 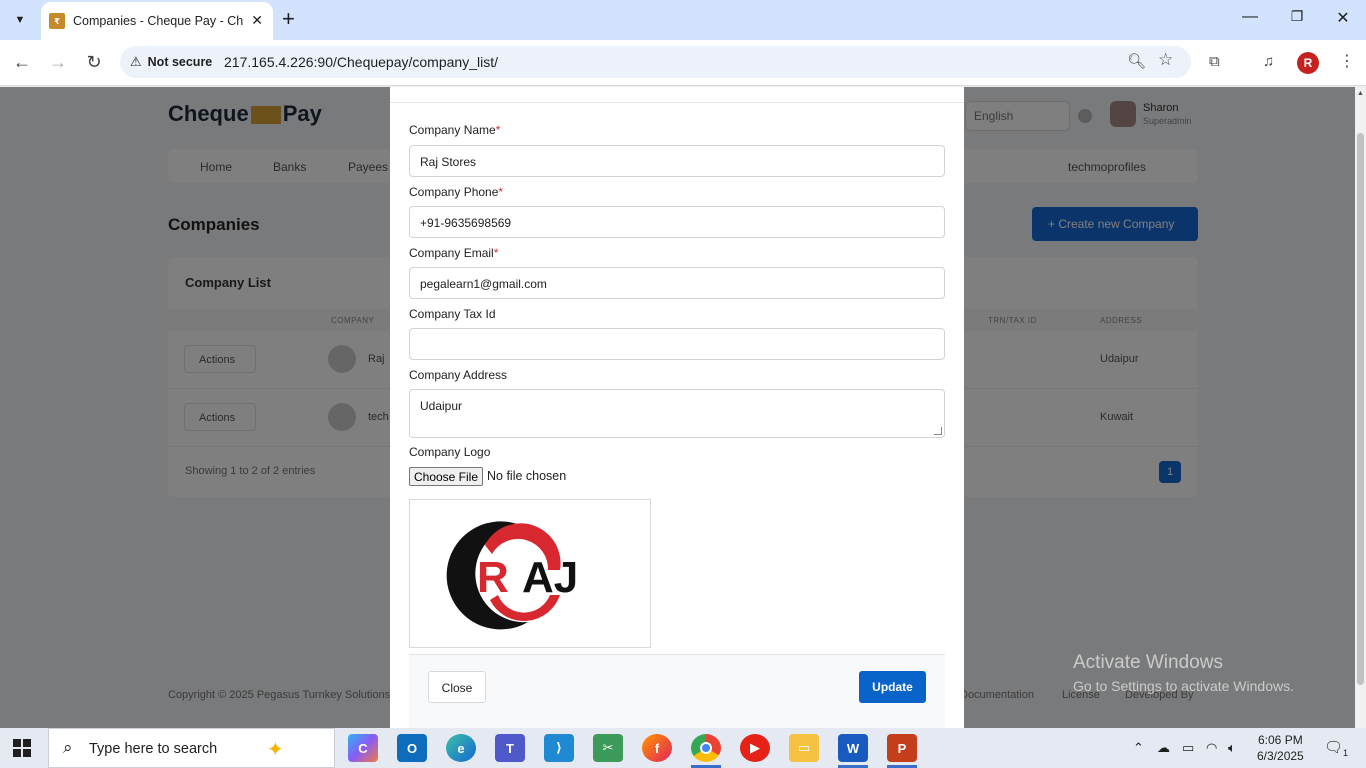 I want to click on vscode-app-icon: ⟩, so click(x=559, y=748).